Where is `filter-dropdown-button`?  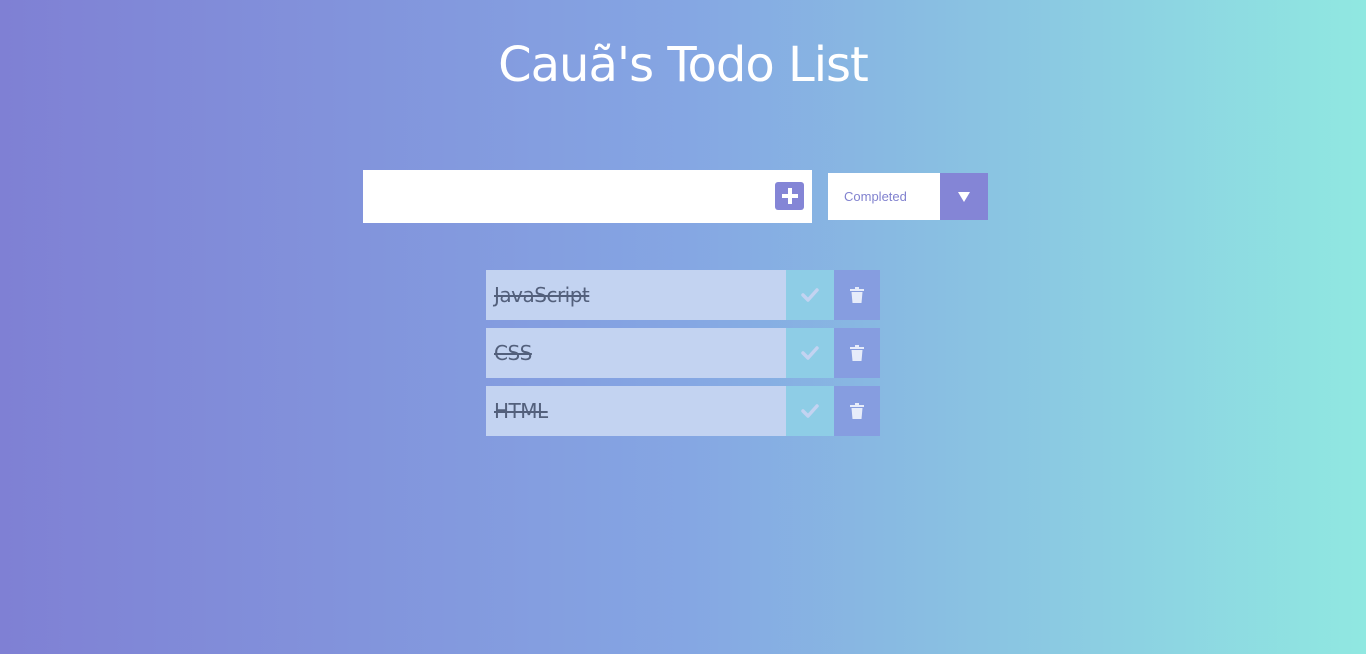
filter-dropdown-button is located at coordinates (964, 196).